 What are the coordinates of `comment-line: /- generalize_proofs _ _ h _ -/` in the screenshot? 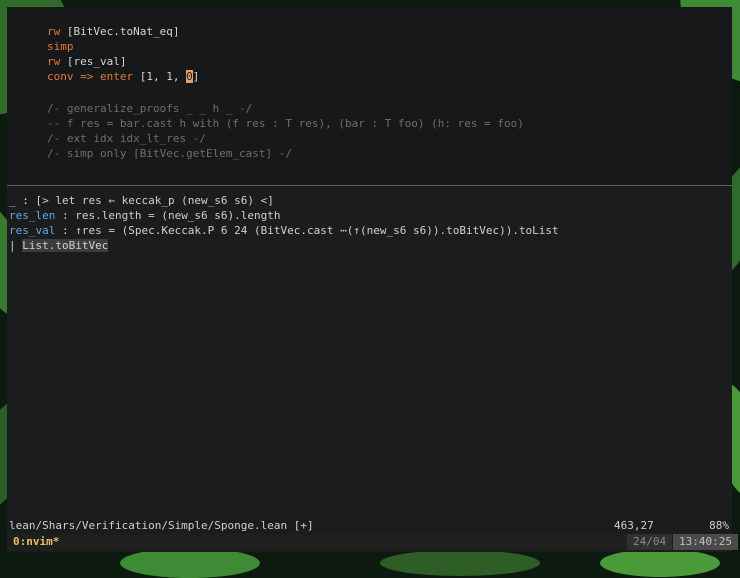 It's located at (149, 109).